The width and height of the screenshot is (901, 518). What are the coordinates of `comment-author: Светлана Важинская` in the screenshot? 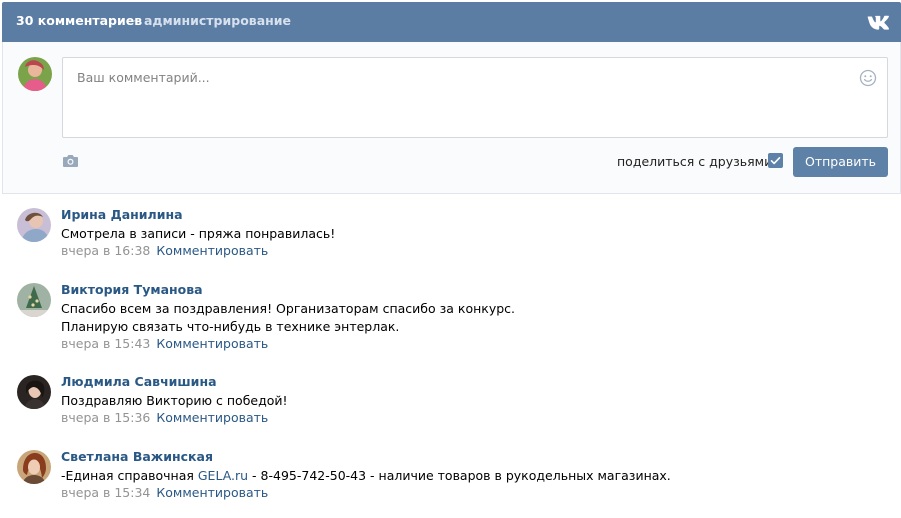 It's located at (137, 456).